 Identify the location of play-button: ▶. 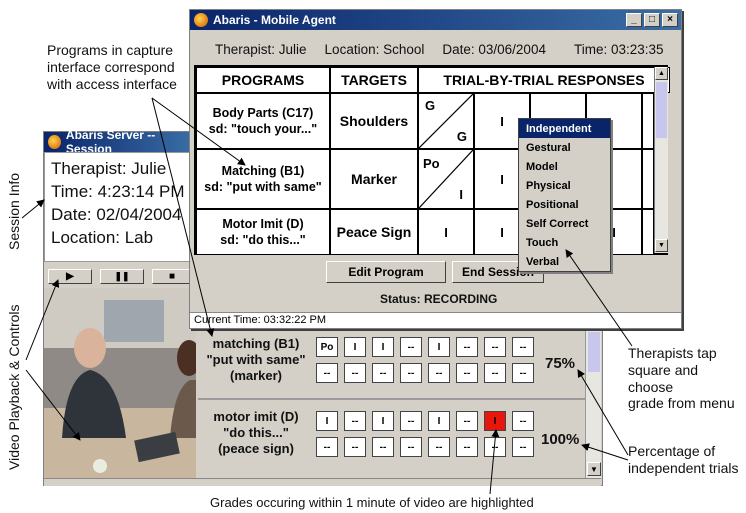
(70, 276).